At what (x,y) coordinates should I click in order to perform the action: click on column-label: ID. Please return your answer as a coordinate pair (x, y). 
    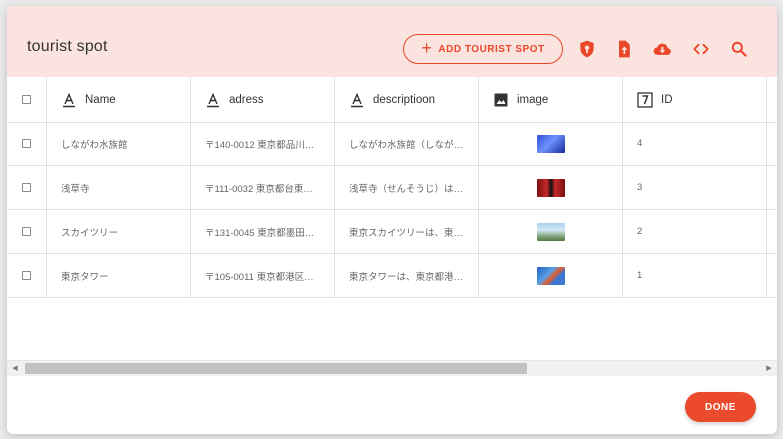
    Looking at the image, I should click on (667, 99).